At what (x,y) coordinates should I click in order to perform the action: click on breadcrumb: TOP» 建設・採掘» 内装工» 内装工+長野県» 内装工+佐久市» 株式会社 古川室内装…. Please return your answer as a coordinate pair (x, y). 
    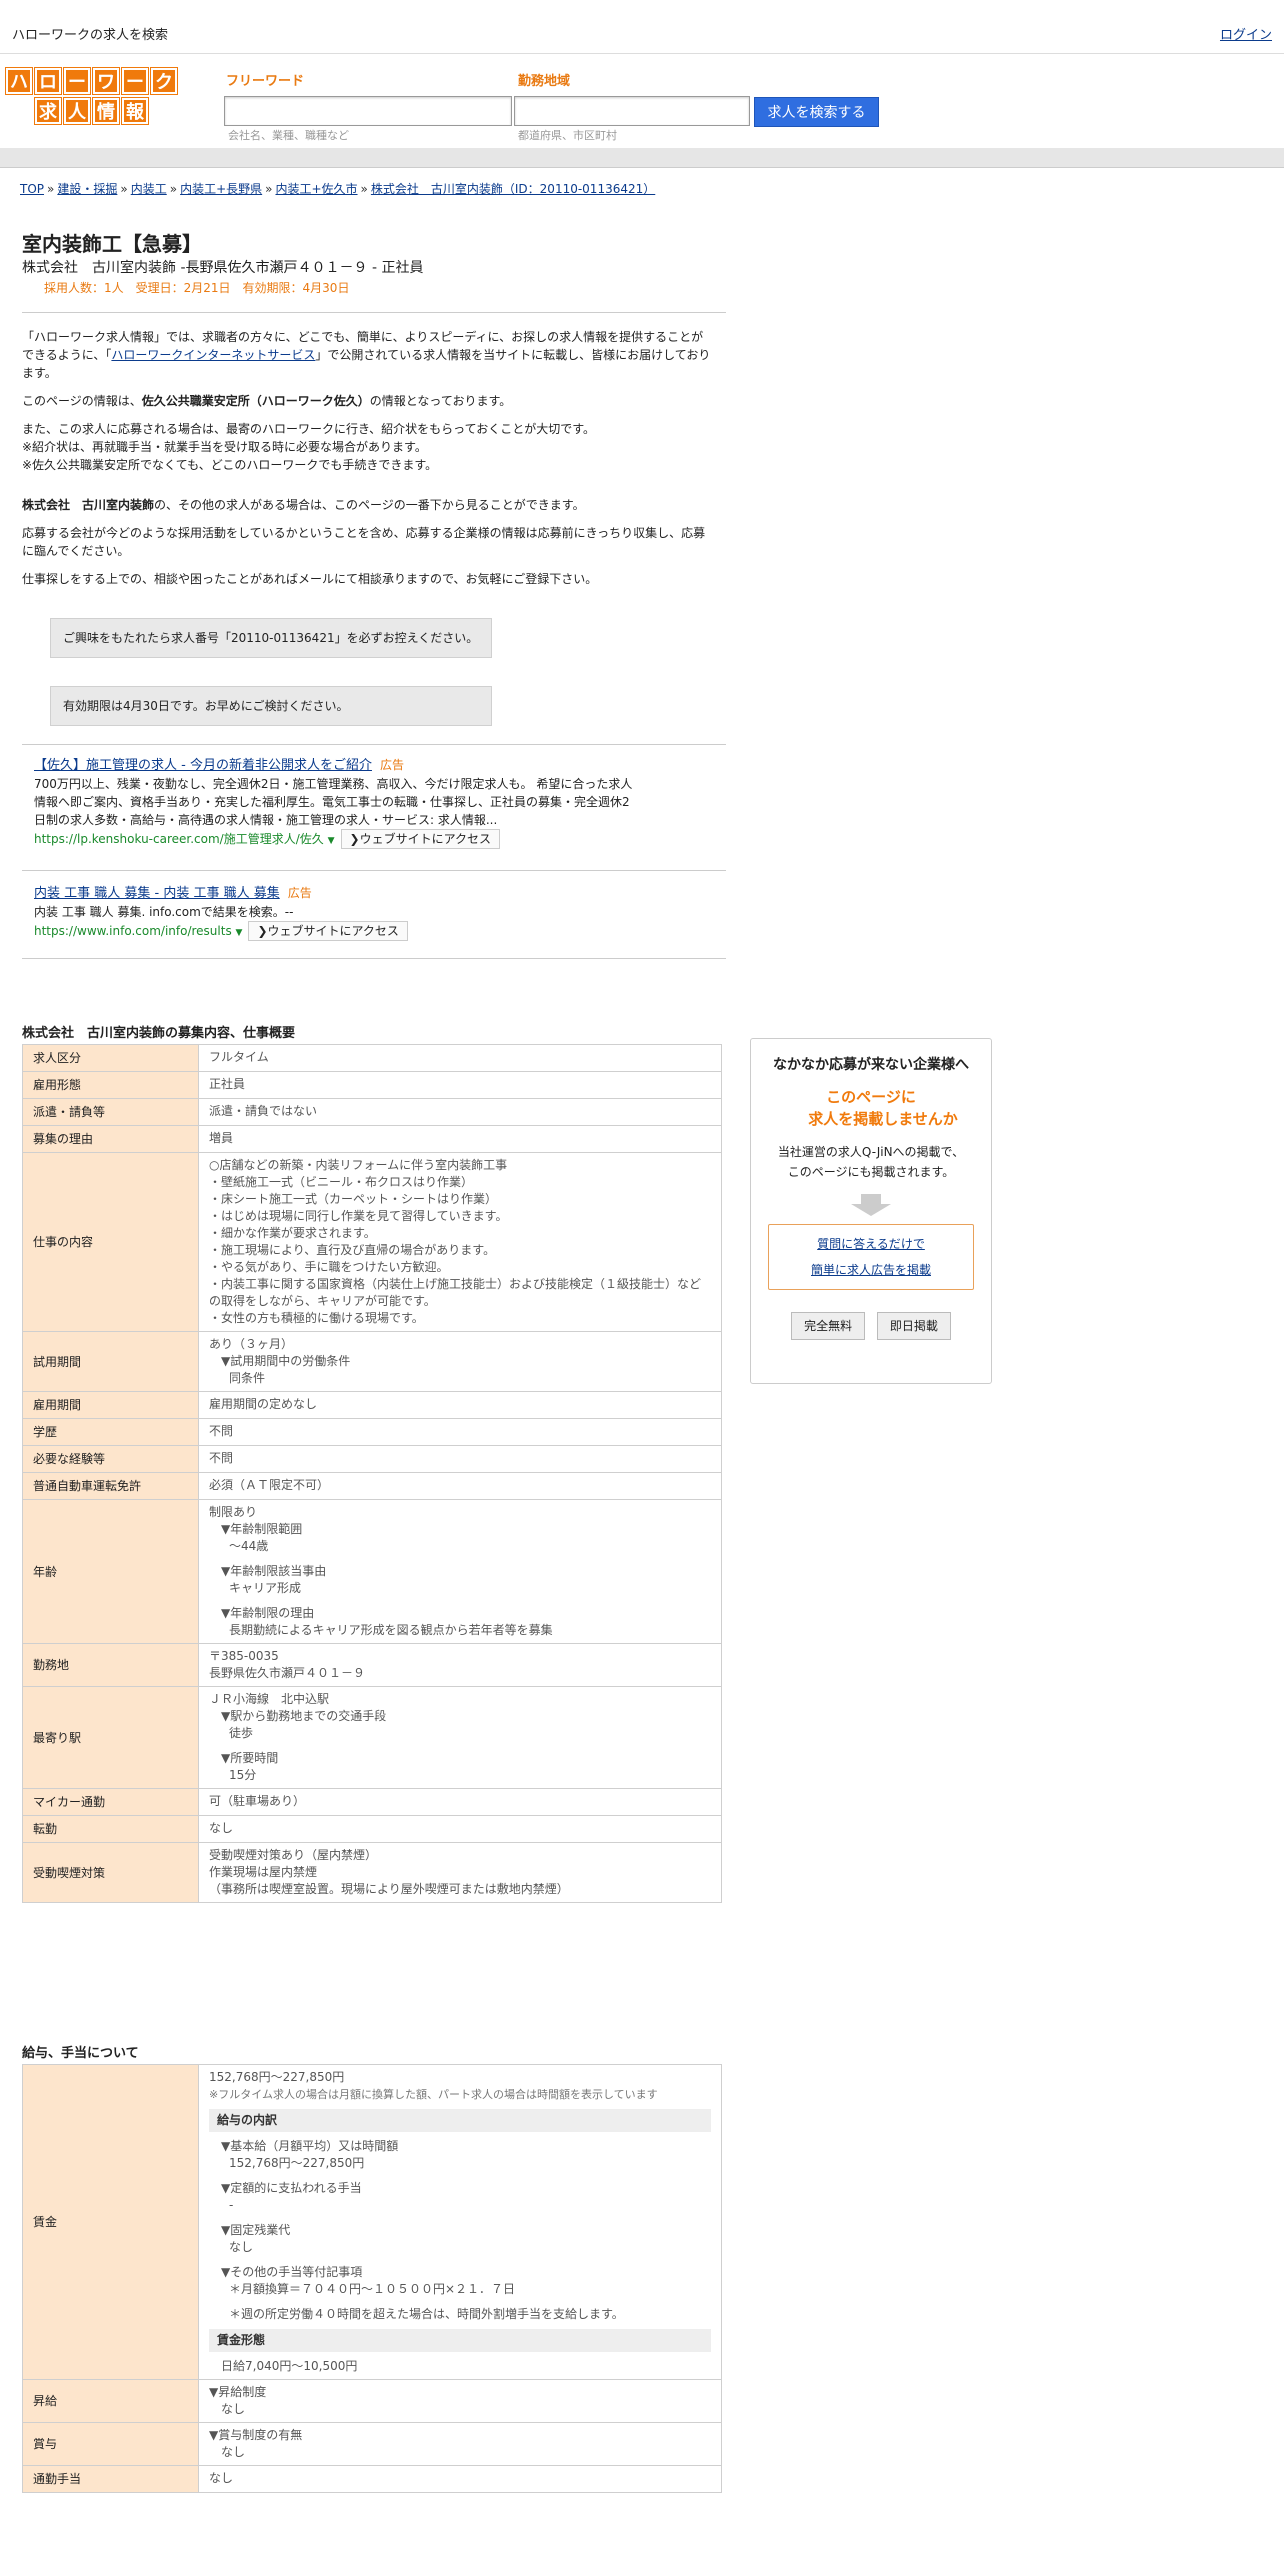
    Looking at the image, I should click on (337, 189).